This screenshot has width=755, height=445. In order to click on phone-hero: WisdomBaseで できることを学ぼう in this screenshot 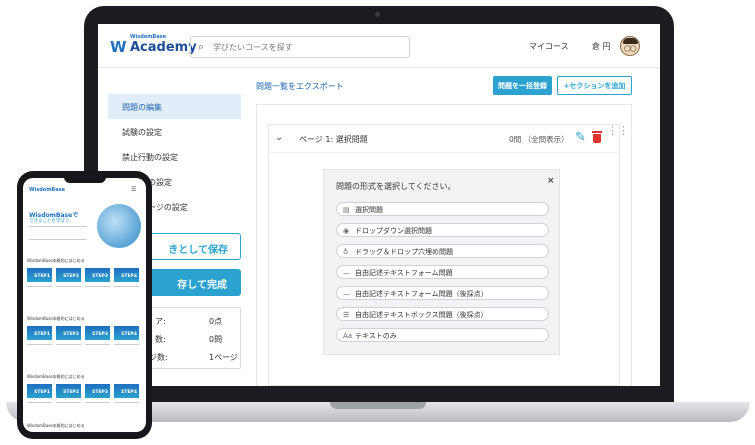, I will do `click(84, 226)`.